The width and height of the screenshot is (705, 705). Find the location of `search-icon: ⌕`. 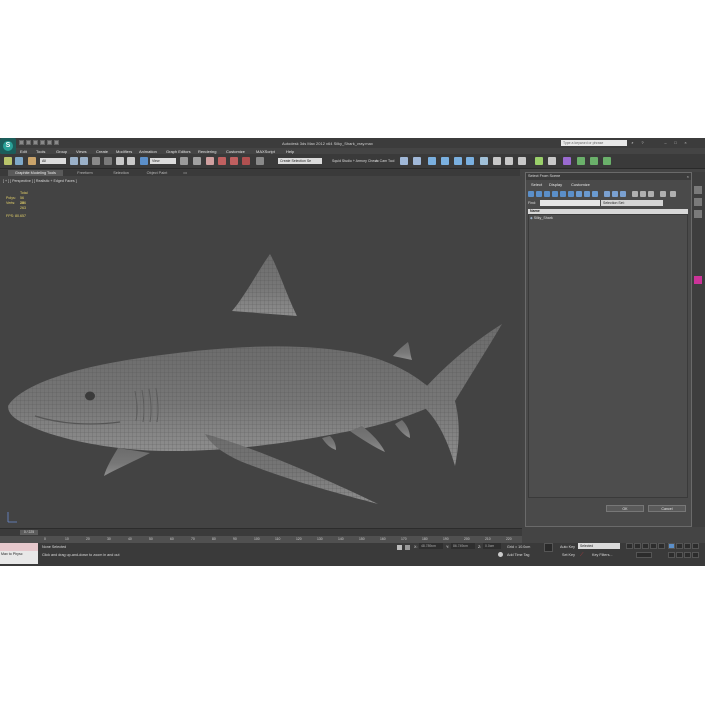

search-icon: ⌕ is located at coordinates (632, 142).